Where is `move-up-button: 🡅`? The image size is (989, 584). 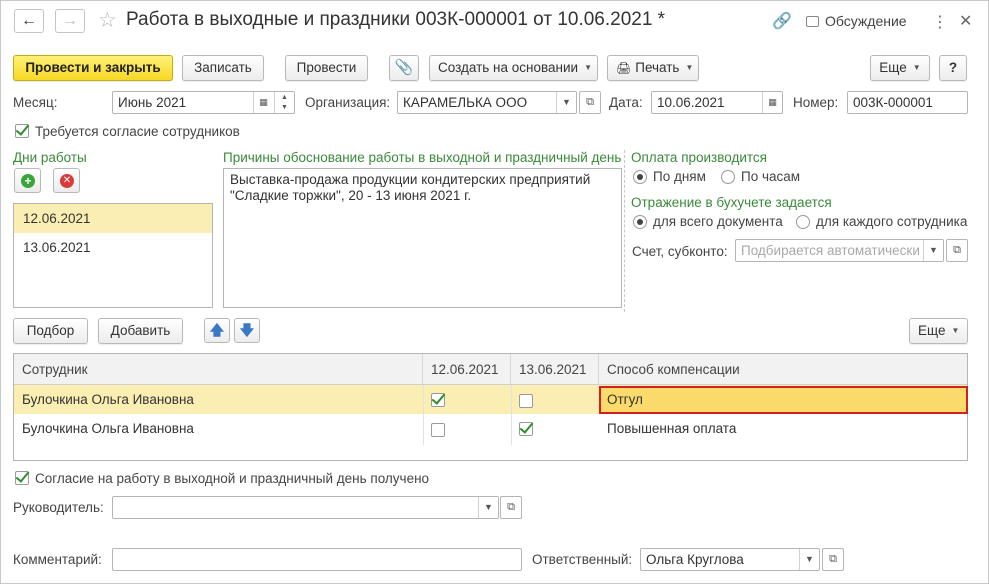 move-up-button: 🡅 is located at coordinates (217, 330).